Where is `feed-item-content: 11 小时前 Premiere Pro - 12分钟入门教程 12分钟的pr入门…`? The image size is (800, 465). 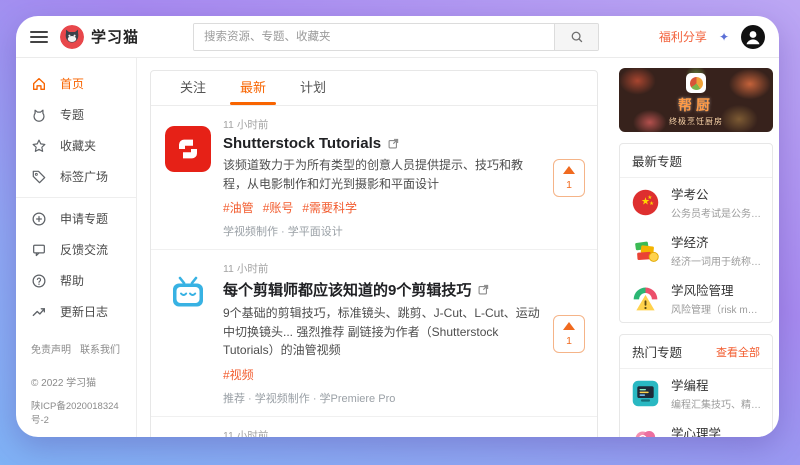 feed-item-content: 11 小时前 Premiere Pro - 12分钟入门教程 12分钟的pr入门… is located at coordinates (382, 432).